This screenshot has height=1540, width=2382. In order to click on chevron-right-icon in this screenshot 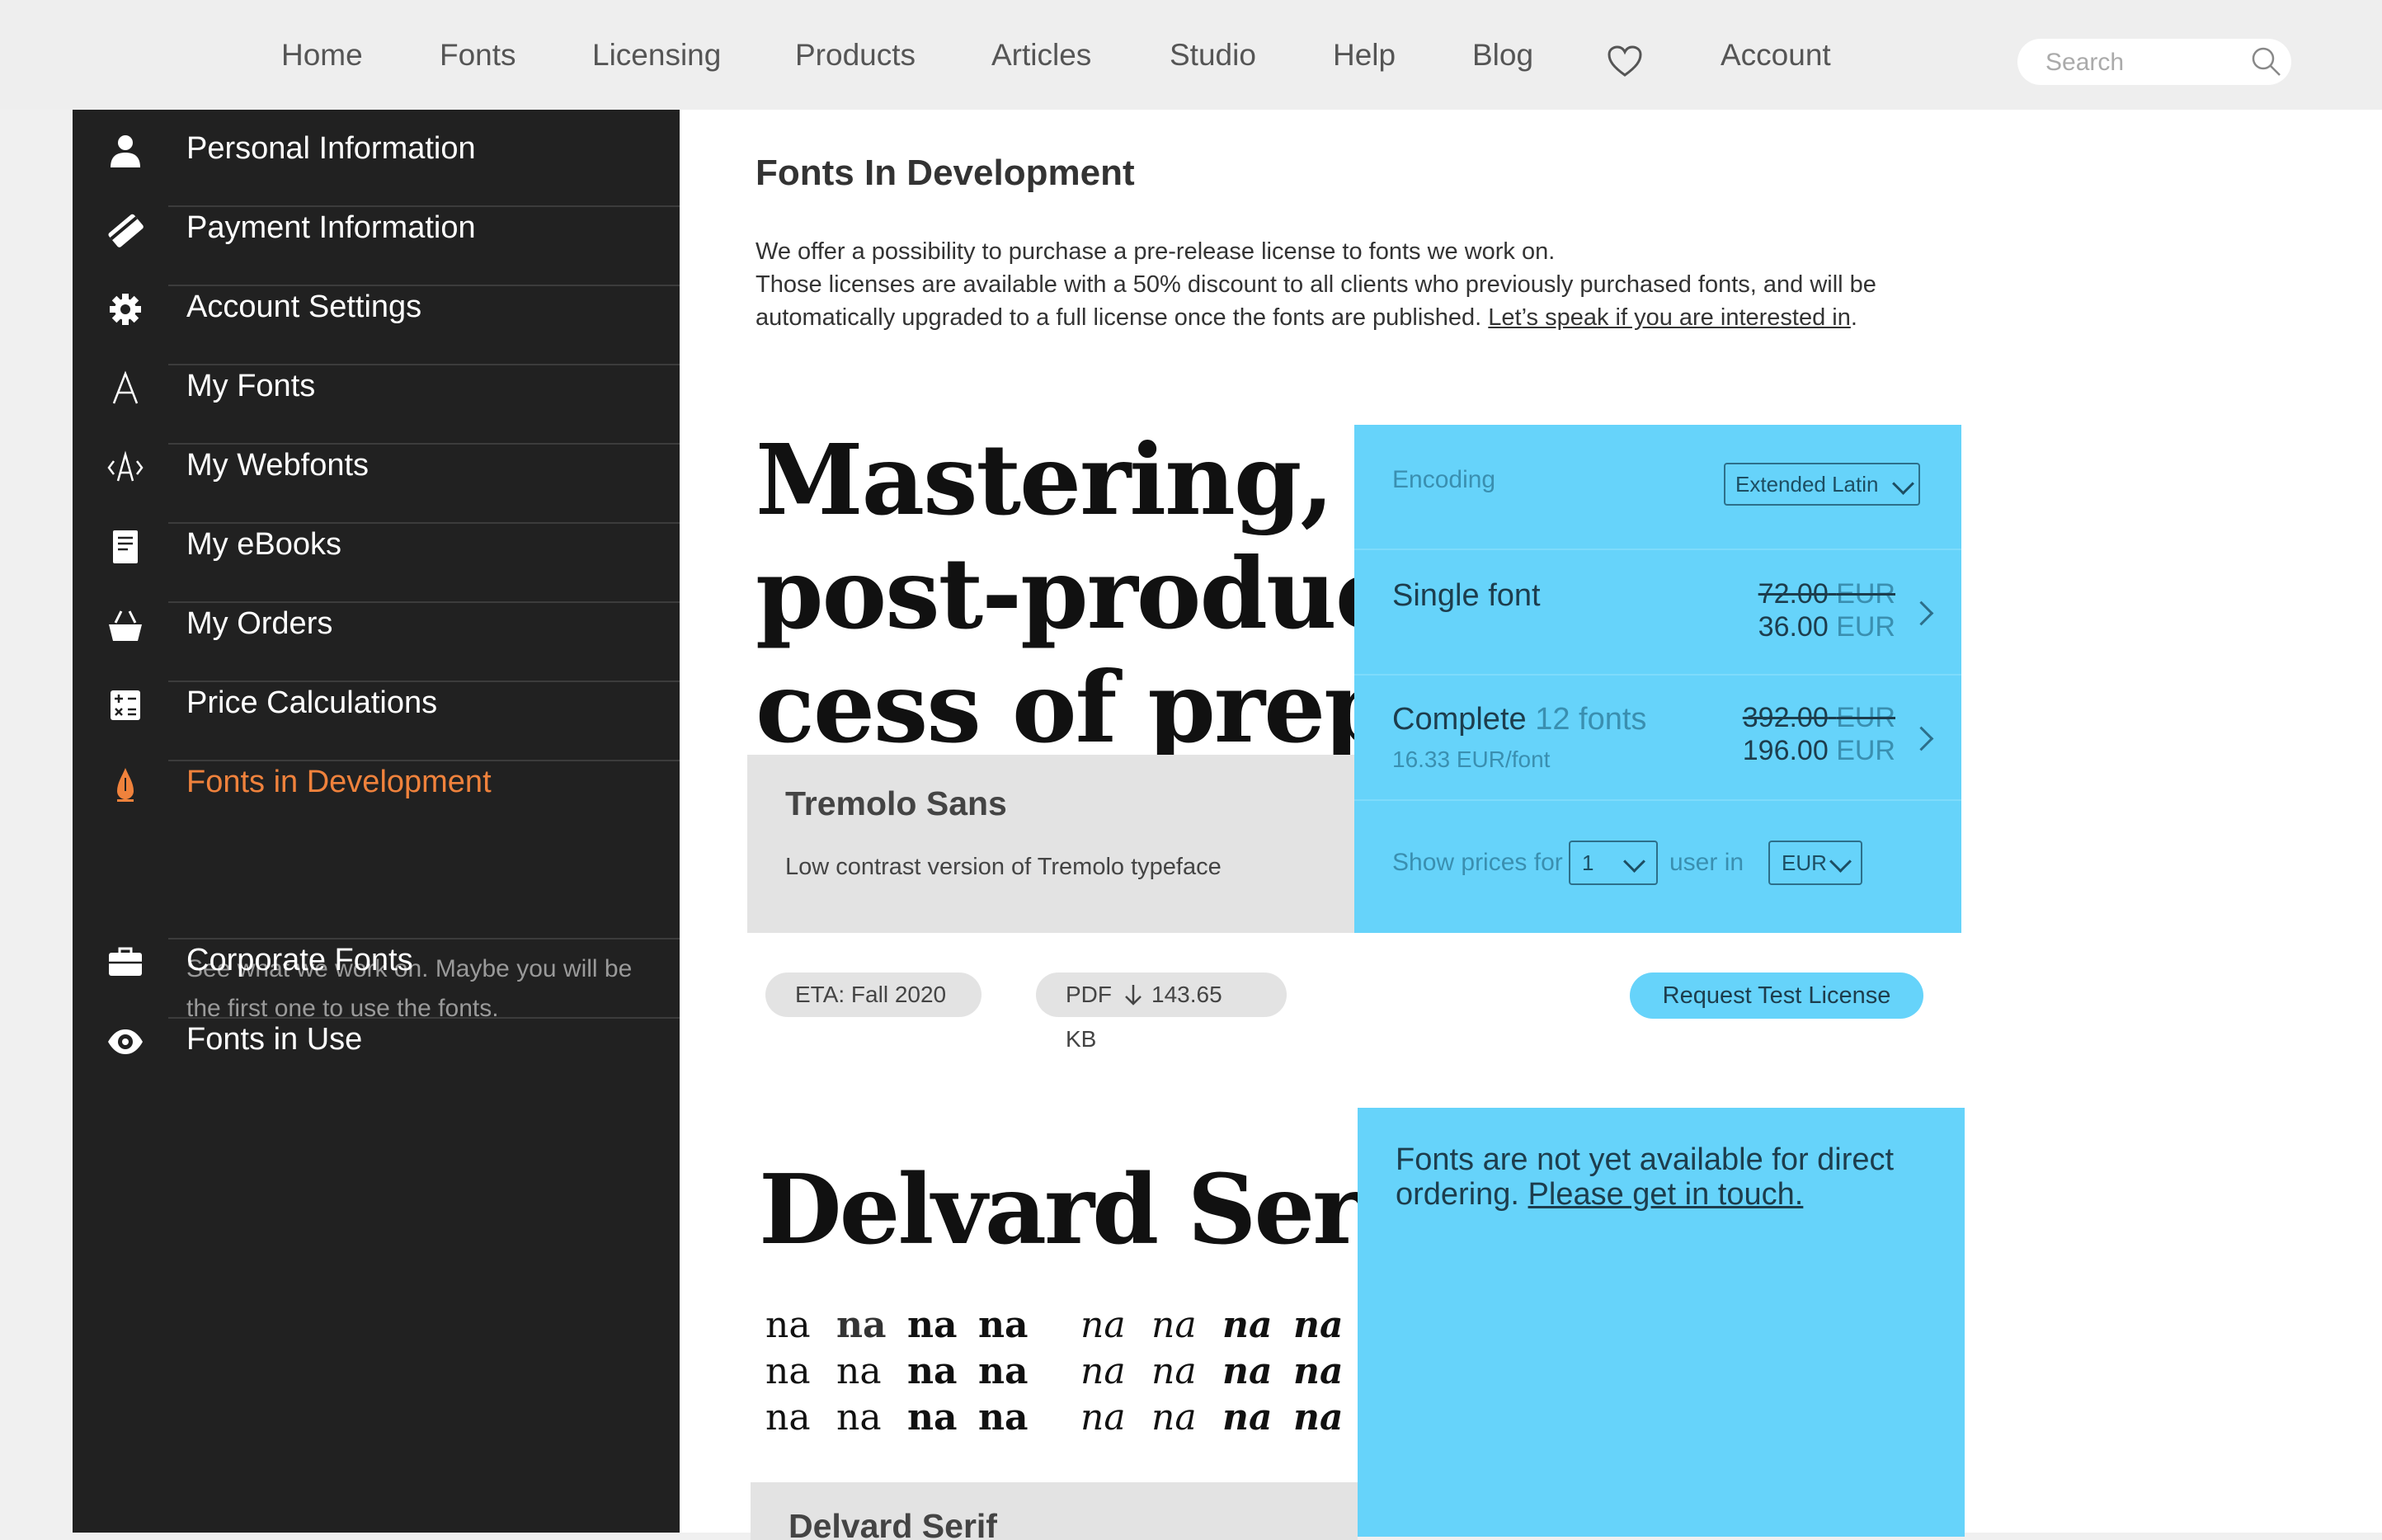, I will do `click(1921, 738)`.